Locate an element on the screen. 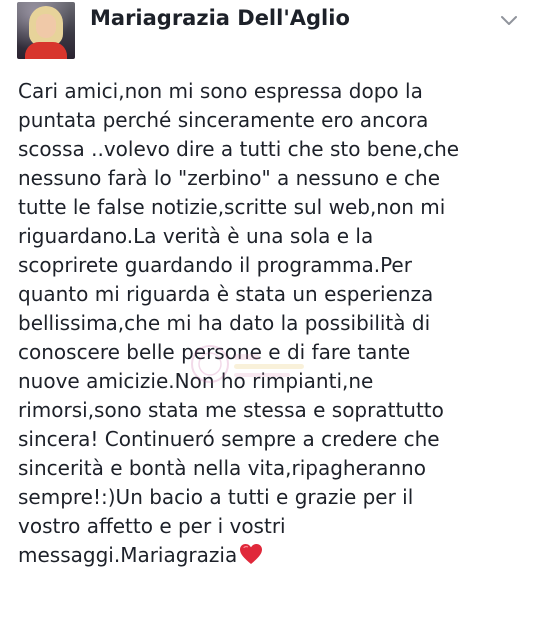 This screenshot has width=539, height=642. author-avatar is located at coordinates (46, 30).